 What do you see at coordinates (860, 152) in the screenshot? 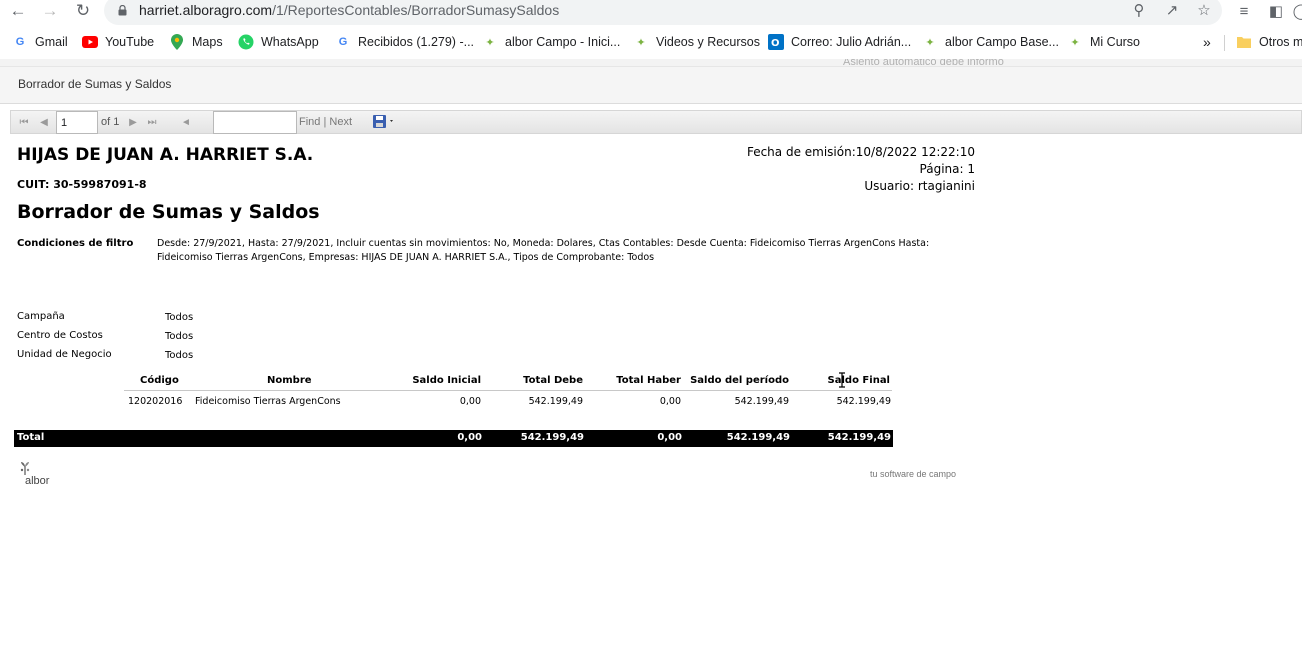
I see `issue-date: Fecha de emisión:10/8/2022 12:22:10` at bounding box center [860, 152].